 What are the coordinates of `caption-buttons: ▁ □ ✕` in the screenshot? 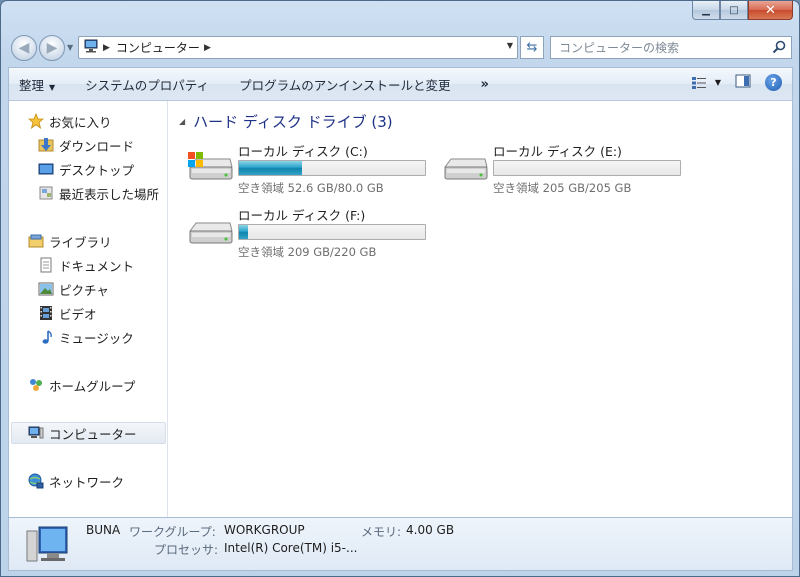 It's located at (742, 10).